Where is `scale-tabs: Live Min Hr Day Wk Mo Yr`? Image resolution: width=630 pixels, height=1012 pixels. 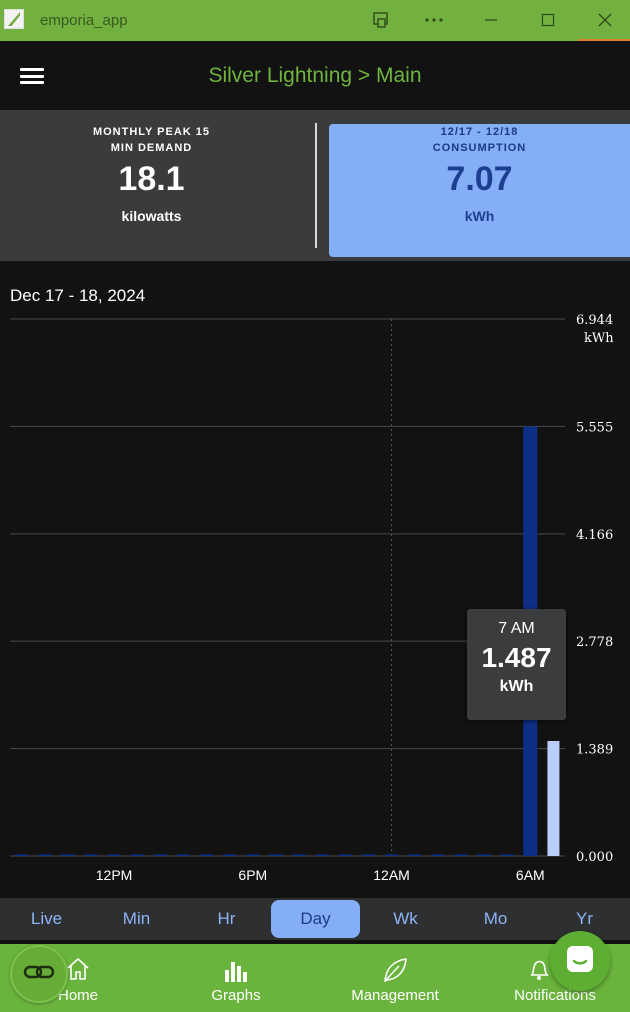 scale-tabs: Live Min Hr Day Wk Mo Yr is located at coordinates (315, 919).